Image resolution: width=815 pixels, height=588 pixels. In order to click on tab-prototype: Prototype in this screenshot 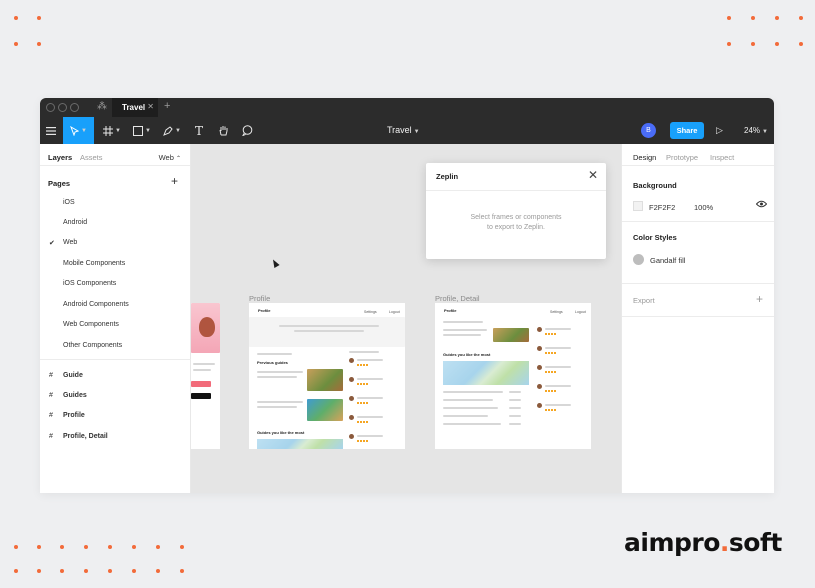, I will do `click(682, 157)`.